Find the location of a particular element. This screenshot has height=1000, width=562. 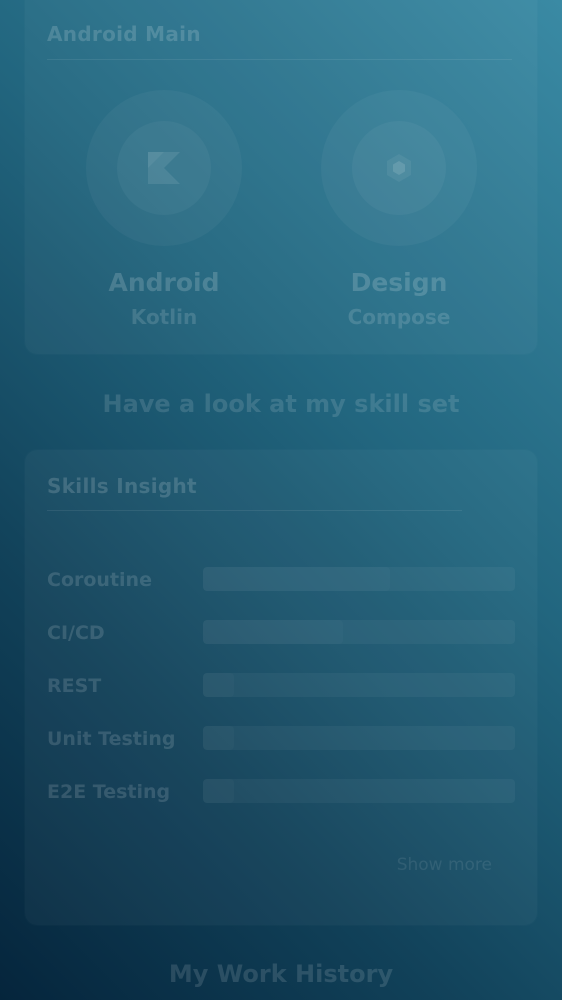

skill-row: REST is located at coordinates (281, 687).